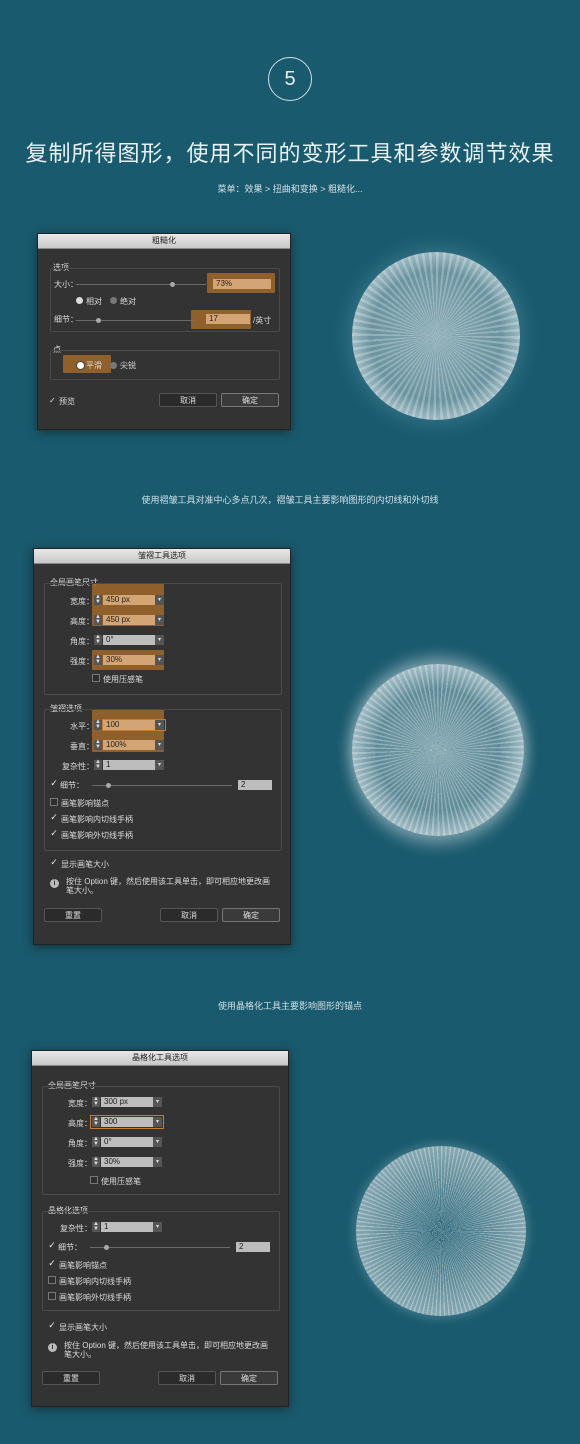  I want to click on width-input: 450 px, so click(129, 600).